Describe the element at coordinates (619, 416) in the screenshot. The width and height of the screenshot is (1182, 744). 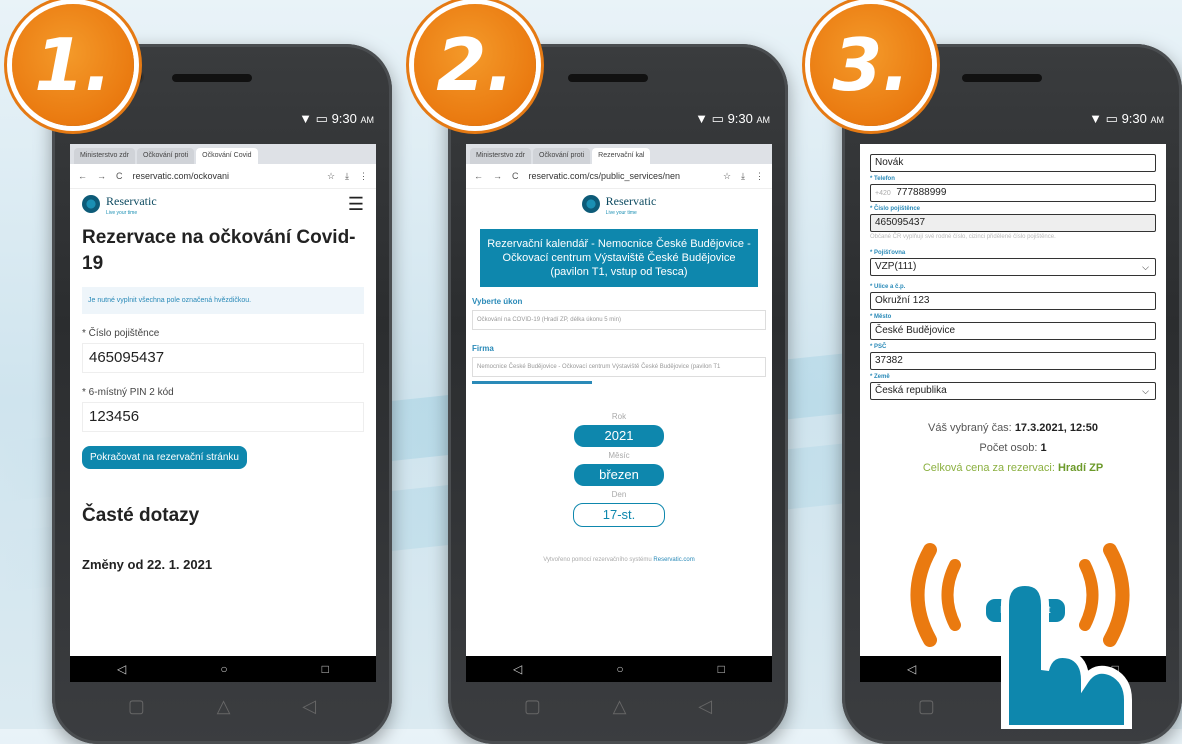
I see `year-label: Rok` at that location.